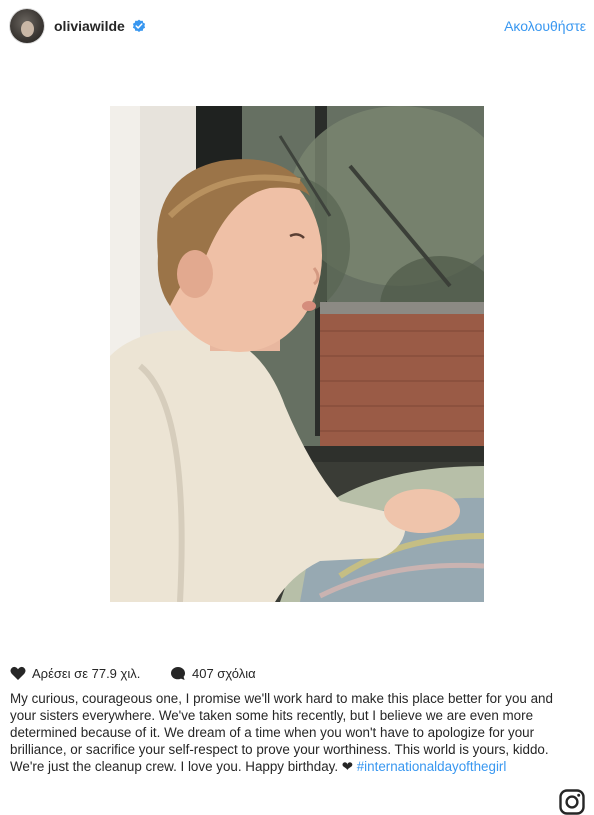 The width and height of the screenshot is (594, 815). Describe the element at coordinates (86, 673) in the screenshot. I see `likes-count: Αρέσει σε 77.9 χιλ.` at that location.